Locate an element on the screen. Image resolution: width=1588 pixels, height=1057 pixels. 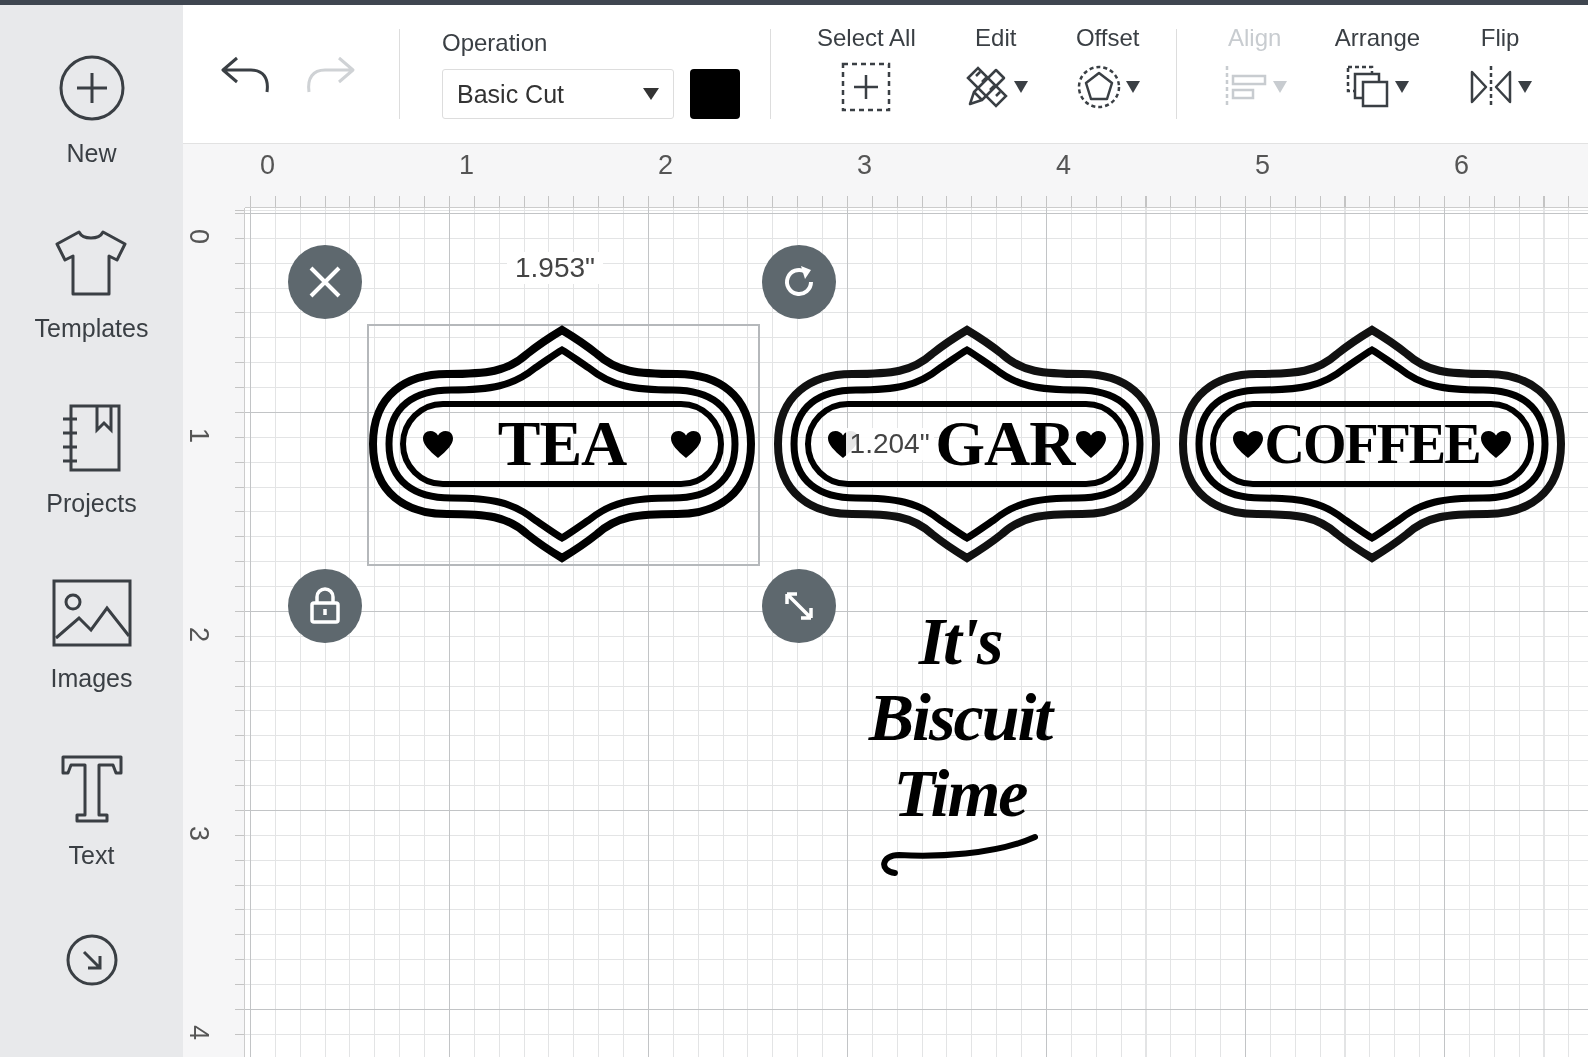
toolbar-tool: Offset is located at coordinates (1107, 69).